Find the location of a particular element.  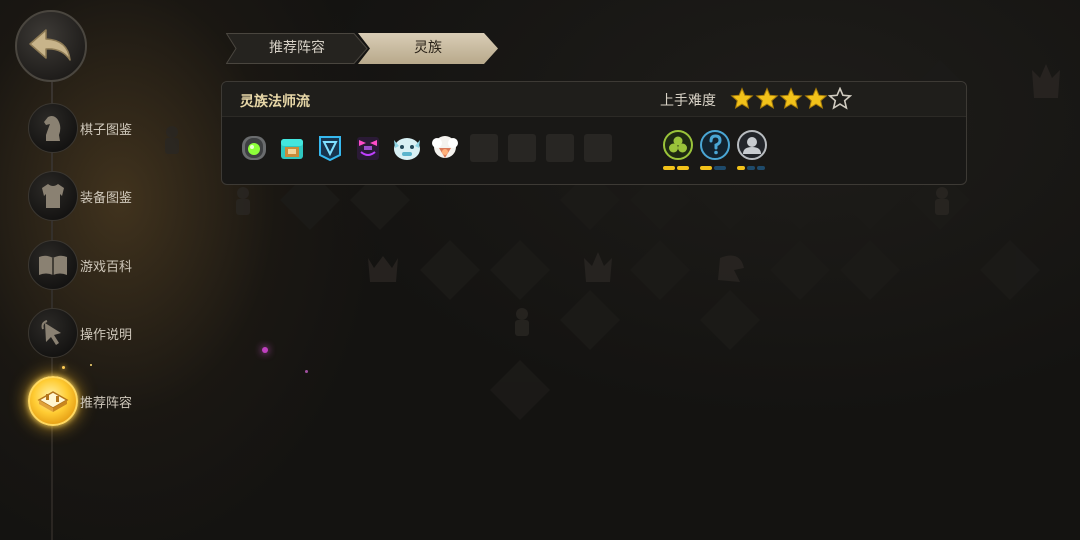

lineup-title: 灵族法师流 is located at coordinates (275, 102).